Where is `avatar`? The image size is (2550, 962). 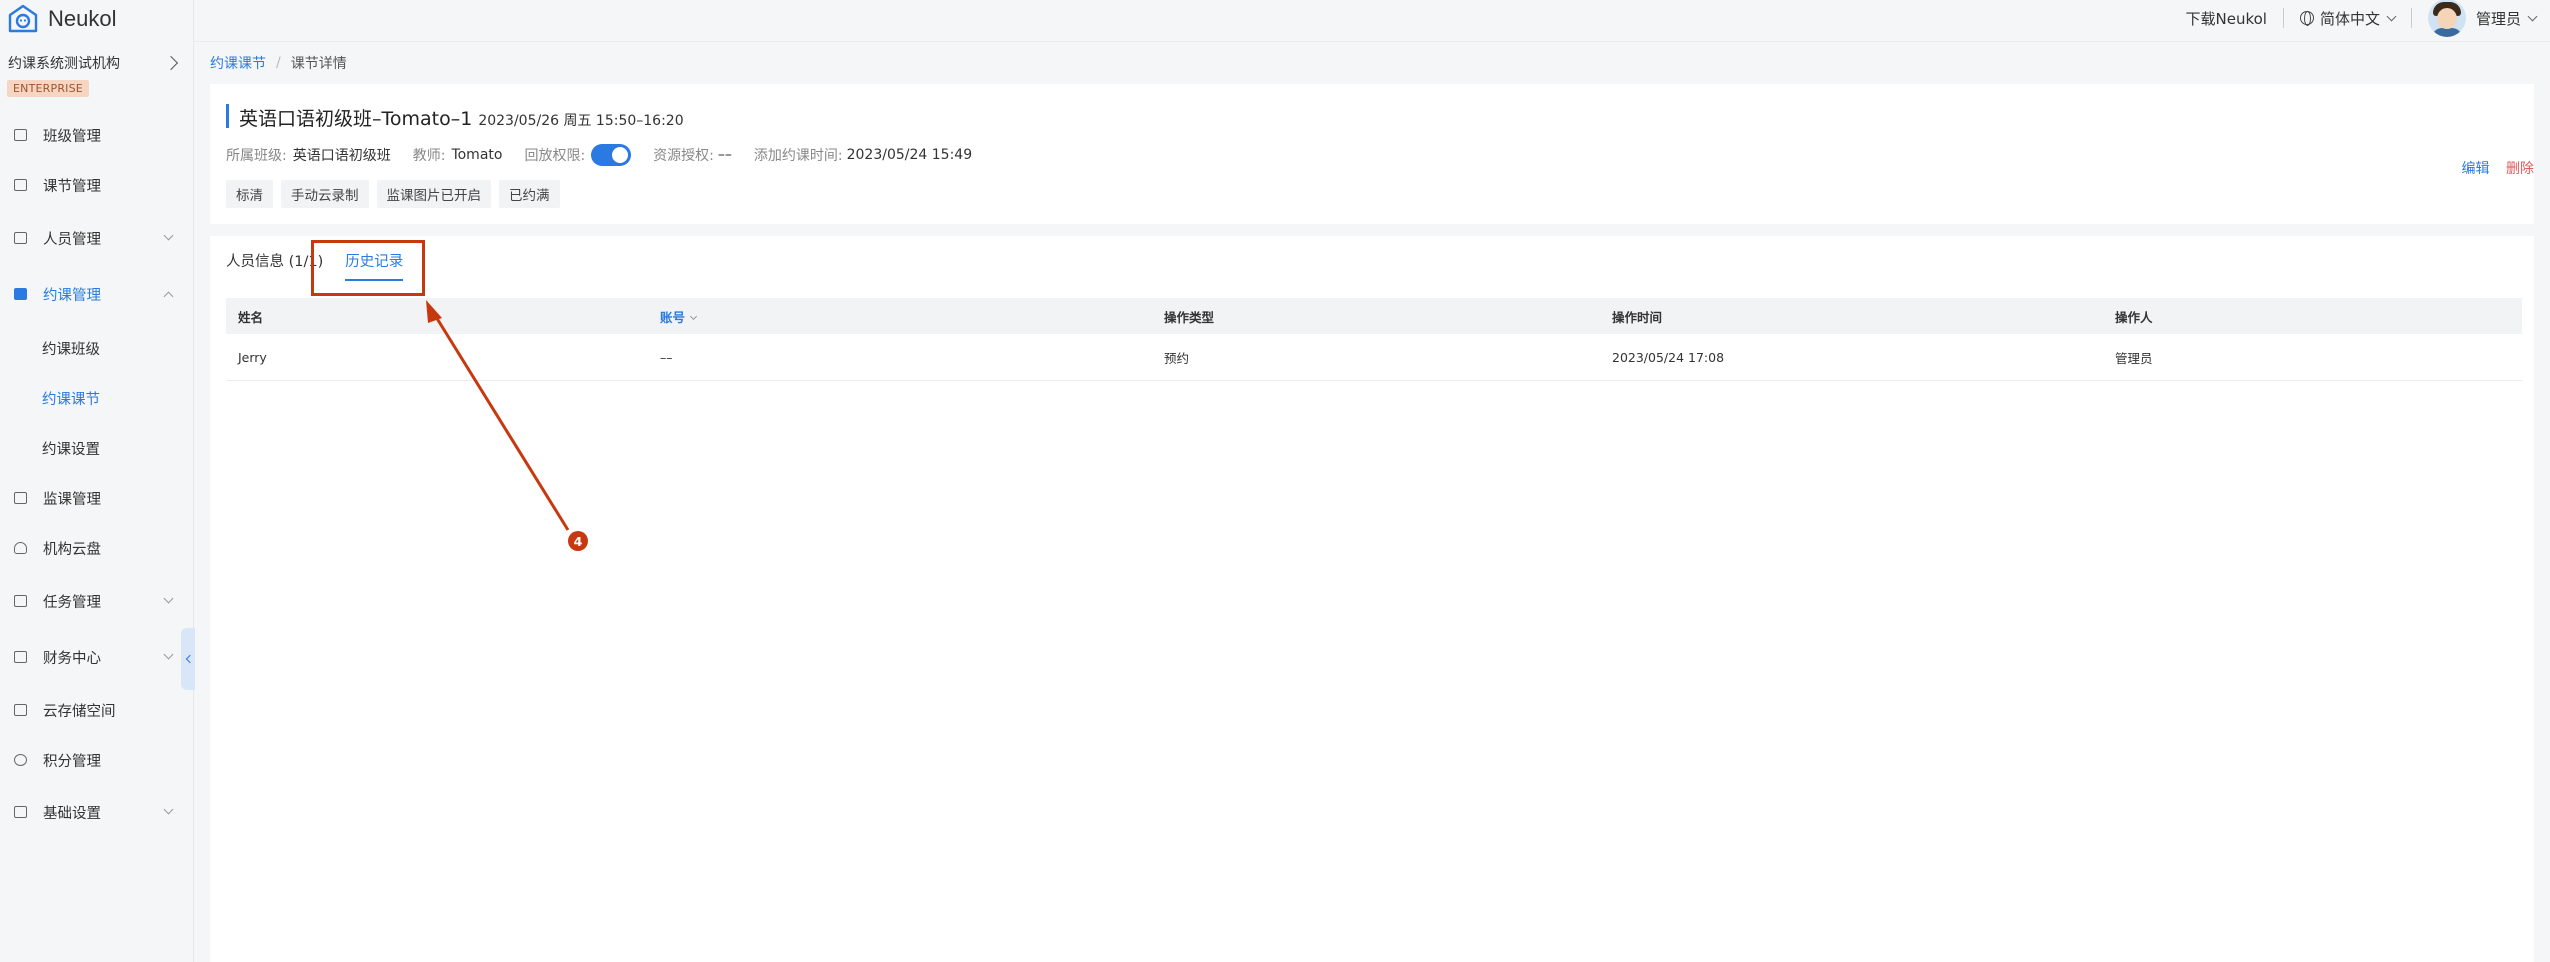 avatar is located at coordinates (2446, 18).